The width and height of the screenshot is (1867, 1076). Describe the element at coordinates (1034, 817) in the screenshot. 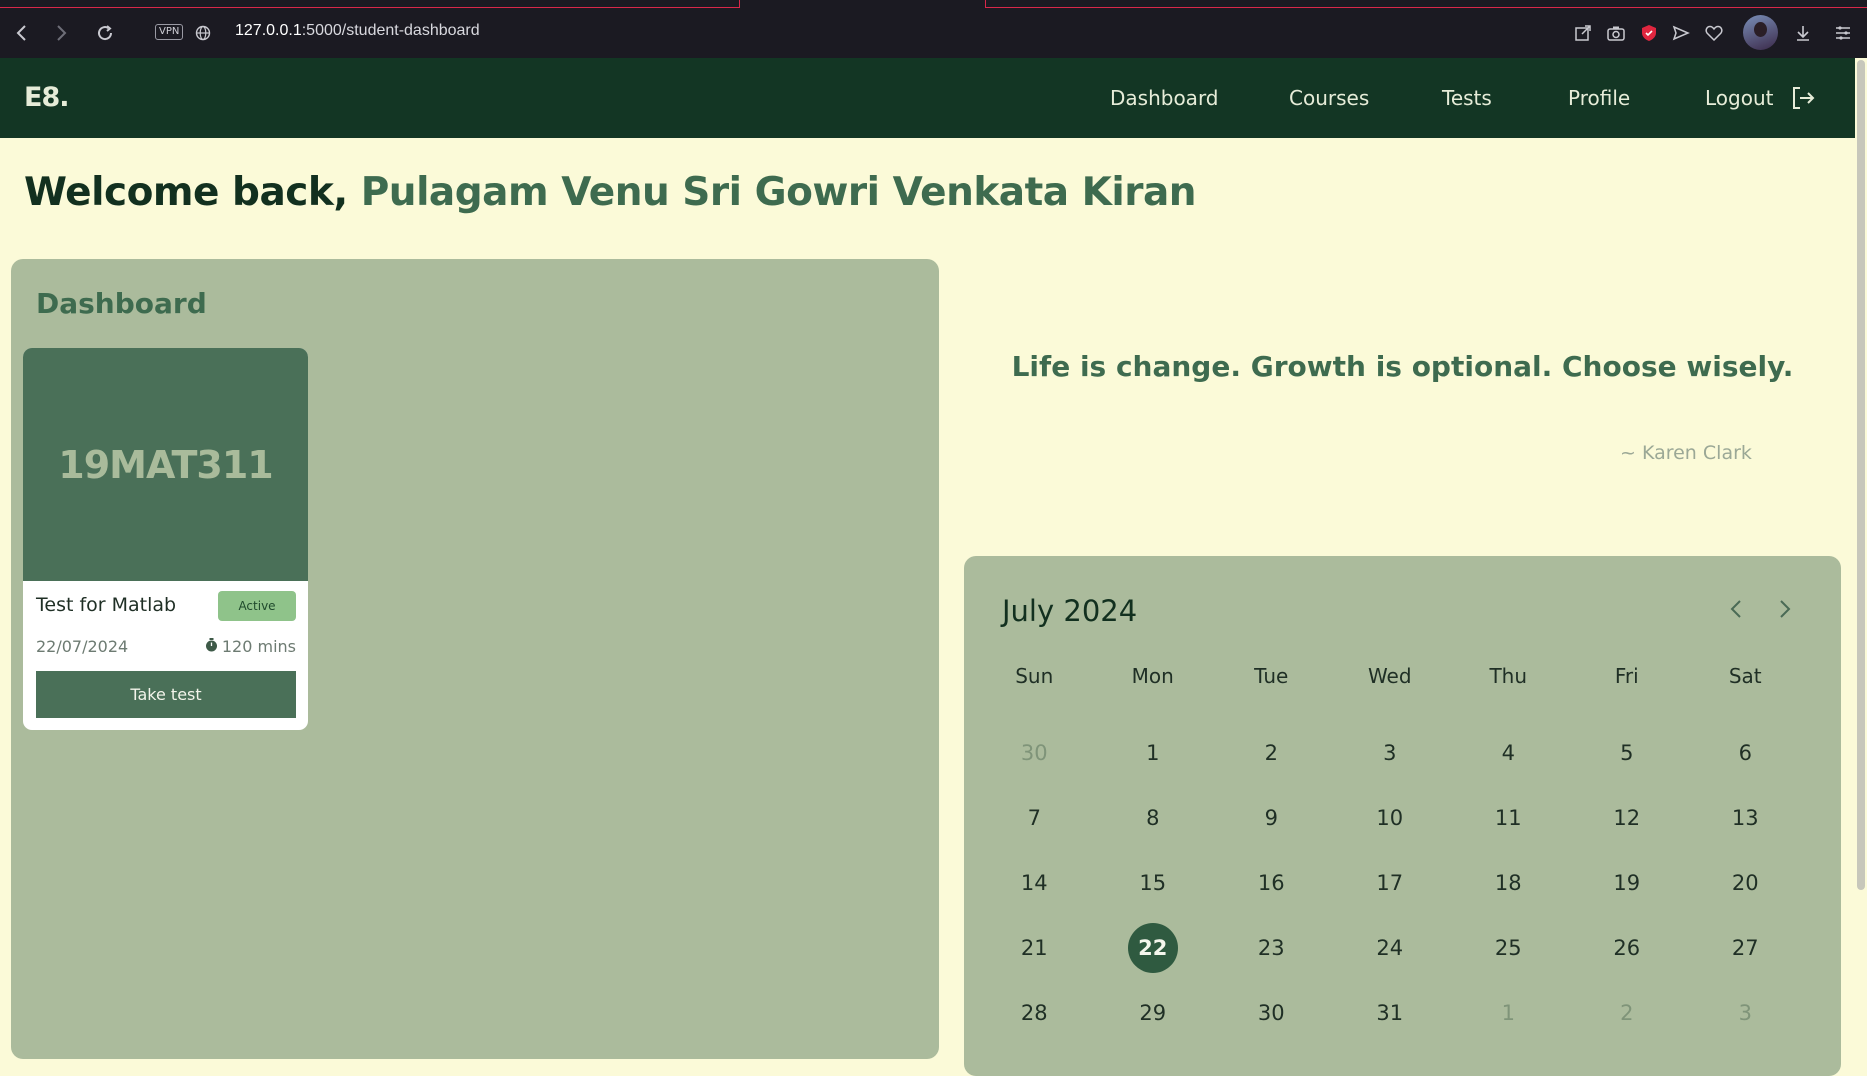

I see `calendar-day: 7` at that location.